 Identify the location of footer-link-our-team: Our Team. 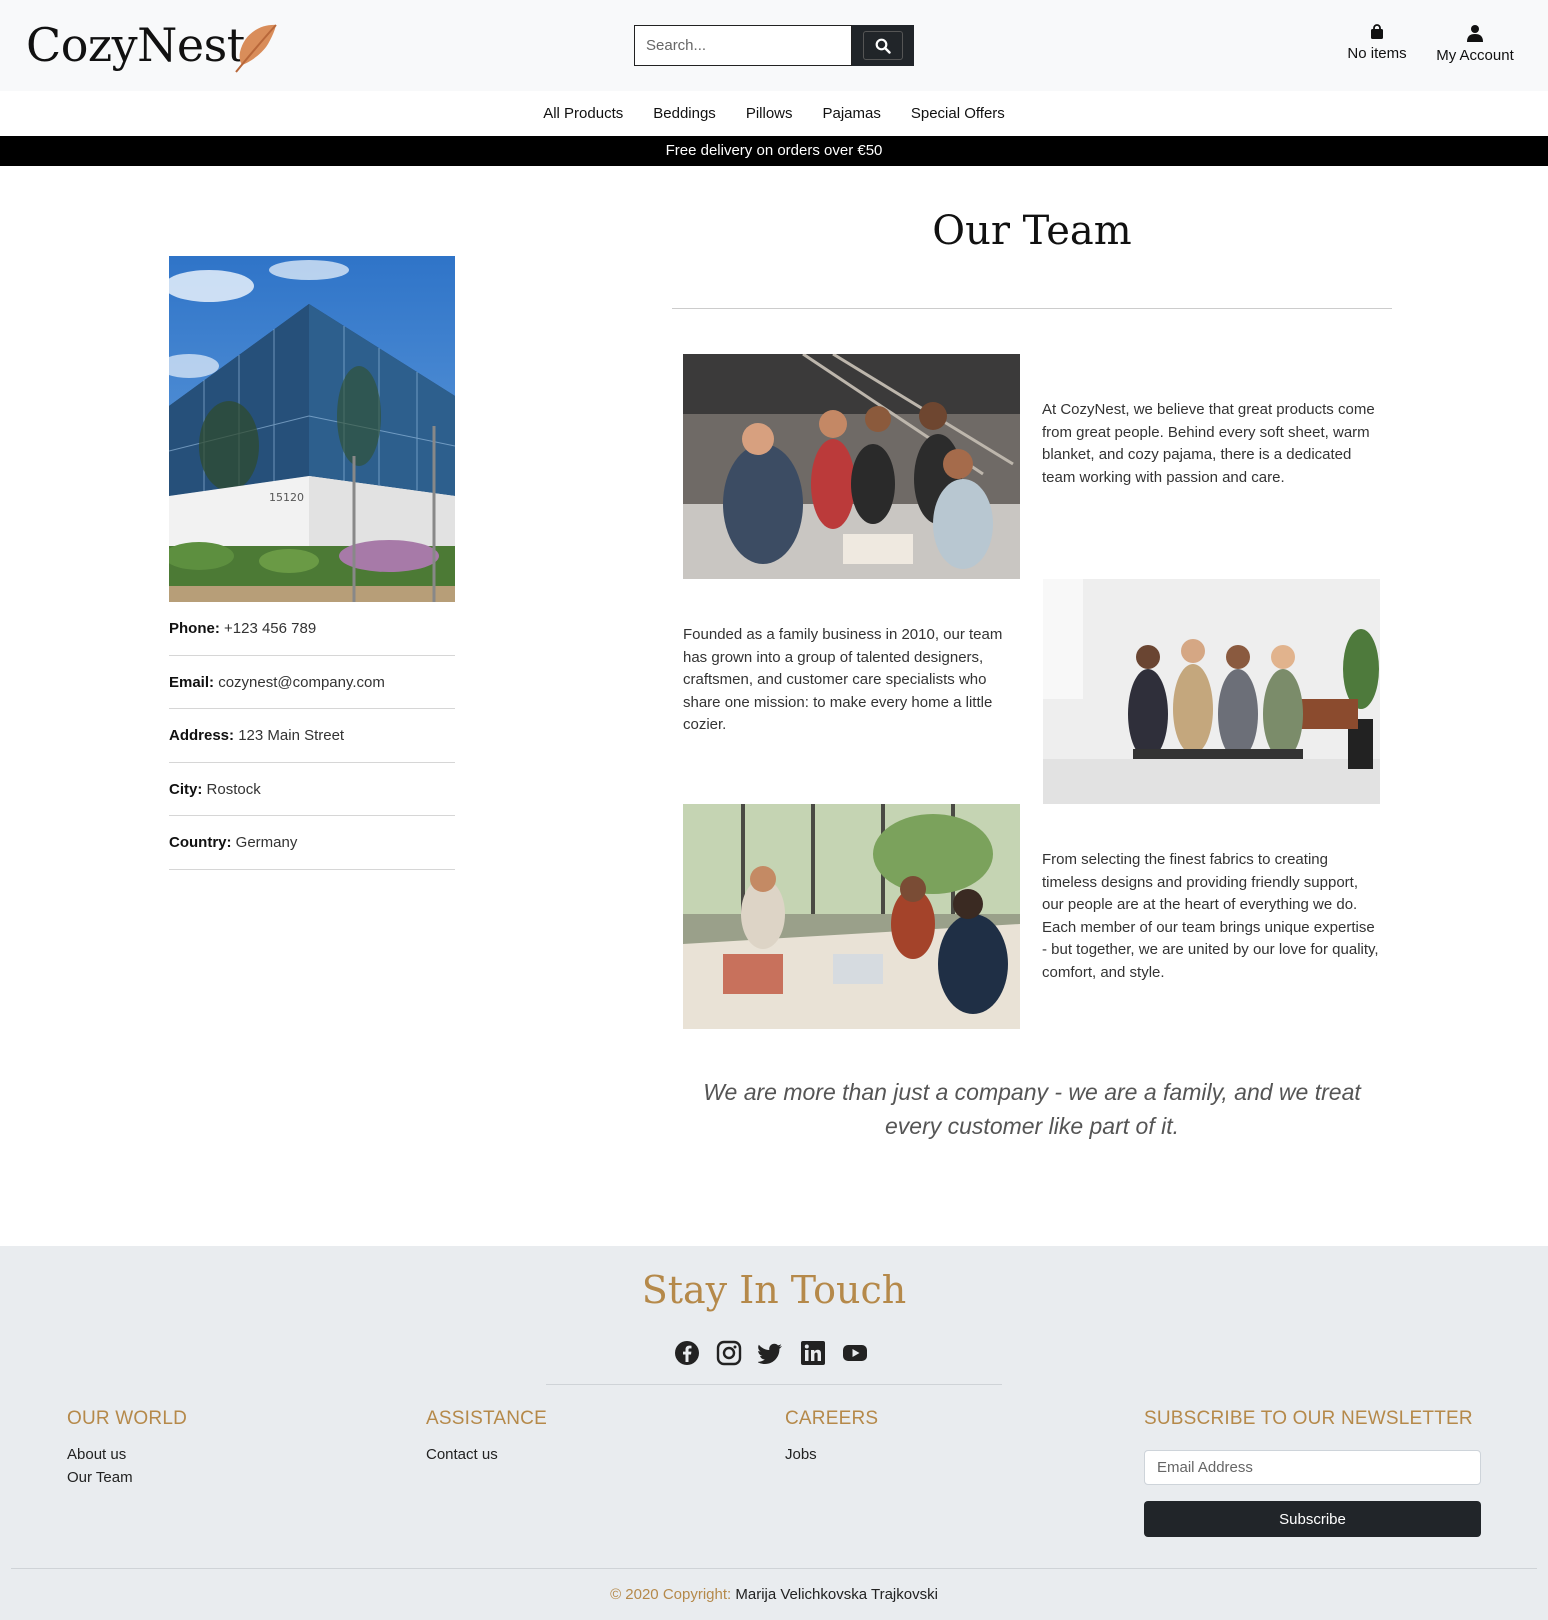
(127, 1478).